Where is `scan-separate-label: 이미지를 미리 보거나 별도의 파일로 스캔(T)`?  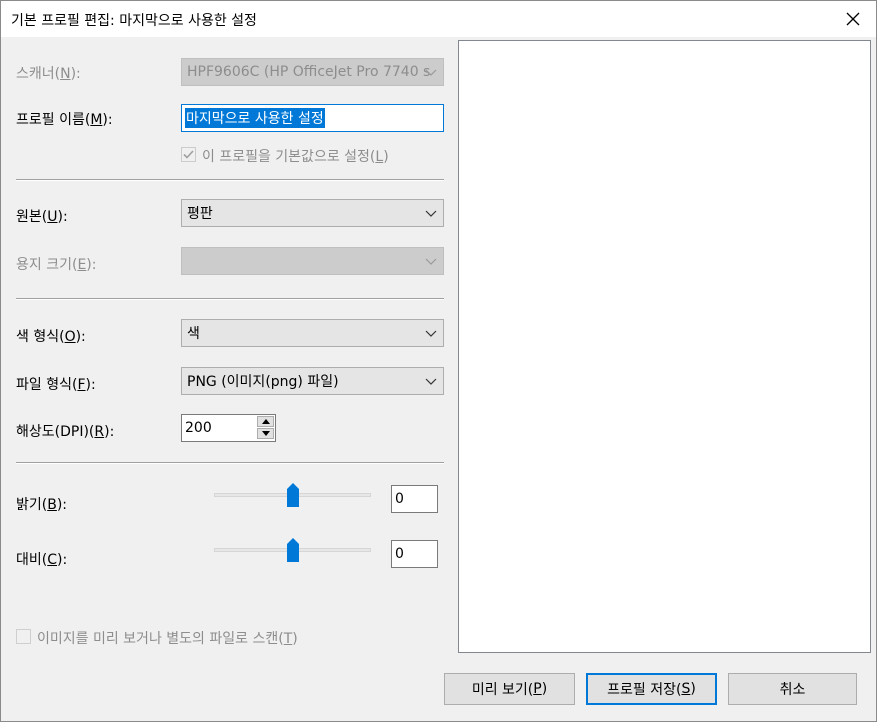
scan-separate-label: 이미지를 미리 보거나 별도의 파일로 스캔(T) is located at coordinates (167, 639).